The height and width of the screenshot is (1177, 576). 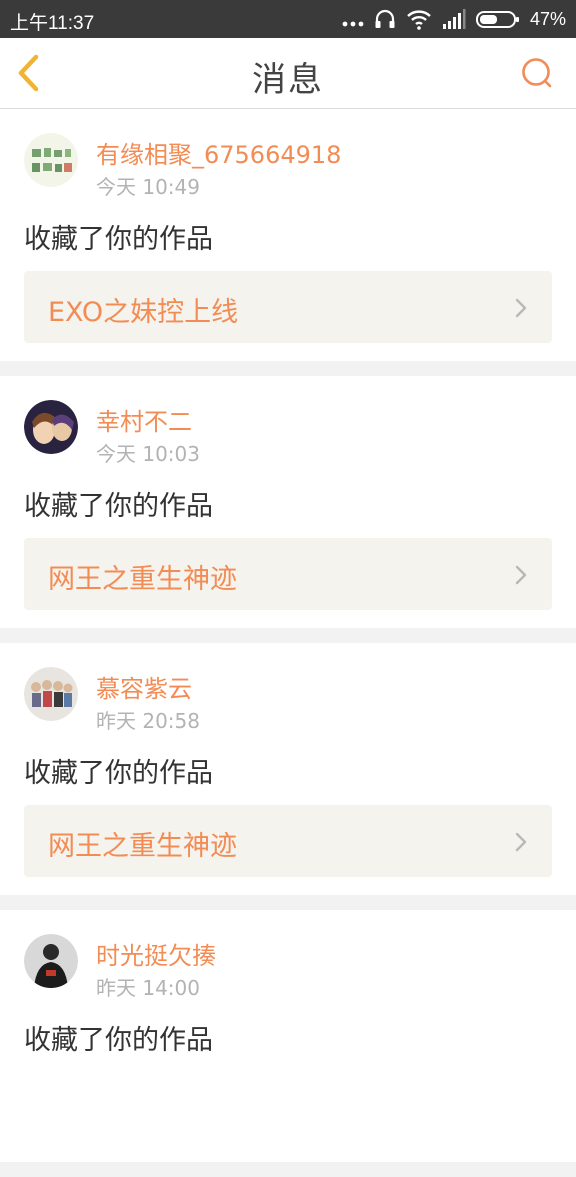 What do you see at coordinates (419, 20) in the screenshot?
I see `wifi-icon` at bounding box center [419, 20].